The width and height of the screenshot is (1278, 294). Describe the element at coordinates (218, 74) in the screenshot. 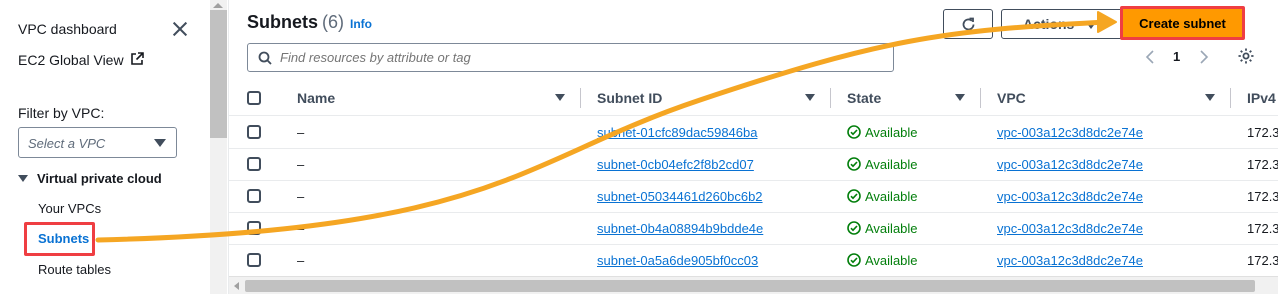

I see `sidebar-scrollbar-thumb` at that location.